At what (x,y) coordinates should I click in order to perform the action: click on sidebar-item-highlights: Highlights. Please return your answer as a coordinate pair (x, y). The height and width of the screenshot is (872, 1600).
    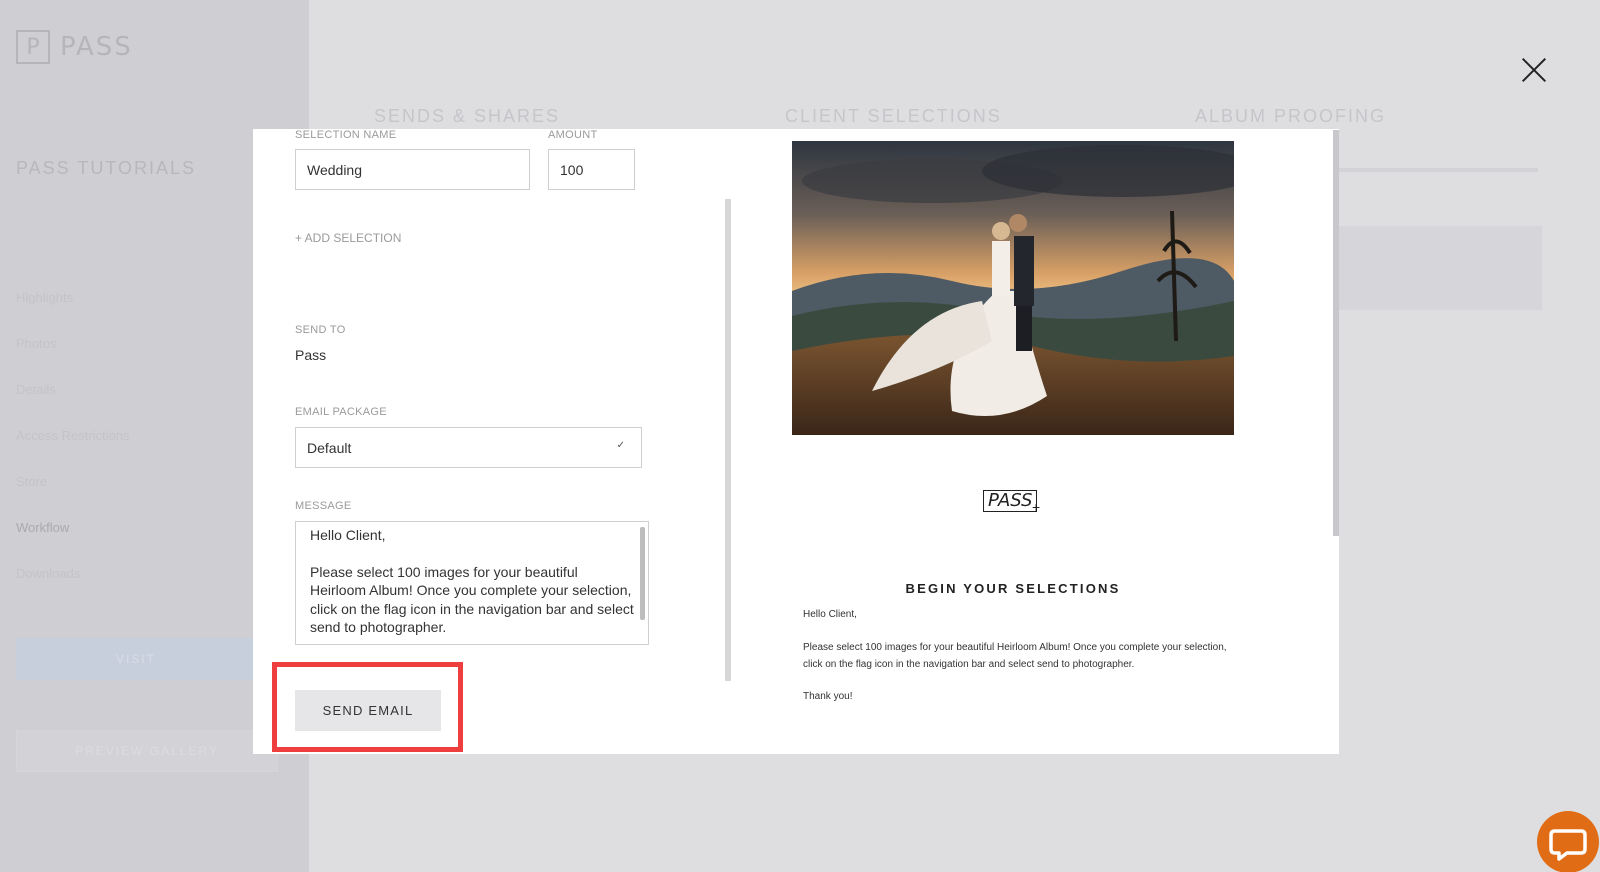
    Looking at the image, I should click on (44, 297).